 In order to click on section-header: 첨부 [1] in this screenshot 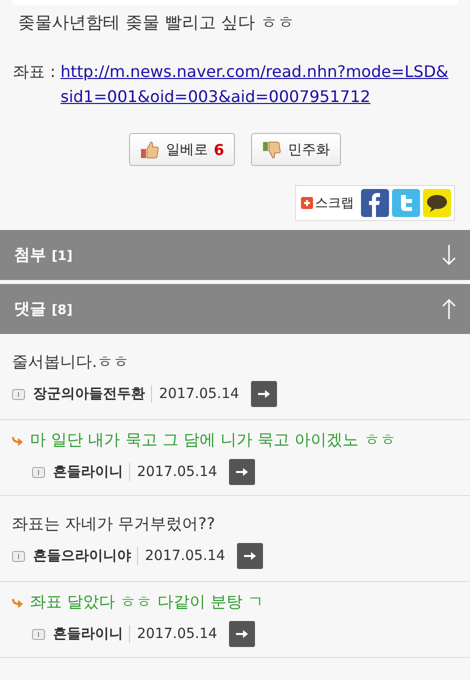, I will do `click(235, 255)`.